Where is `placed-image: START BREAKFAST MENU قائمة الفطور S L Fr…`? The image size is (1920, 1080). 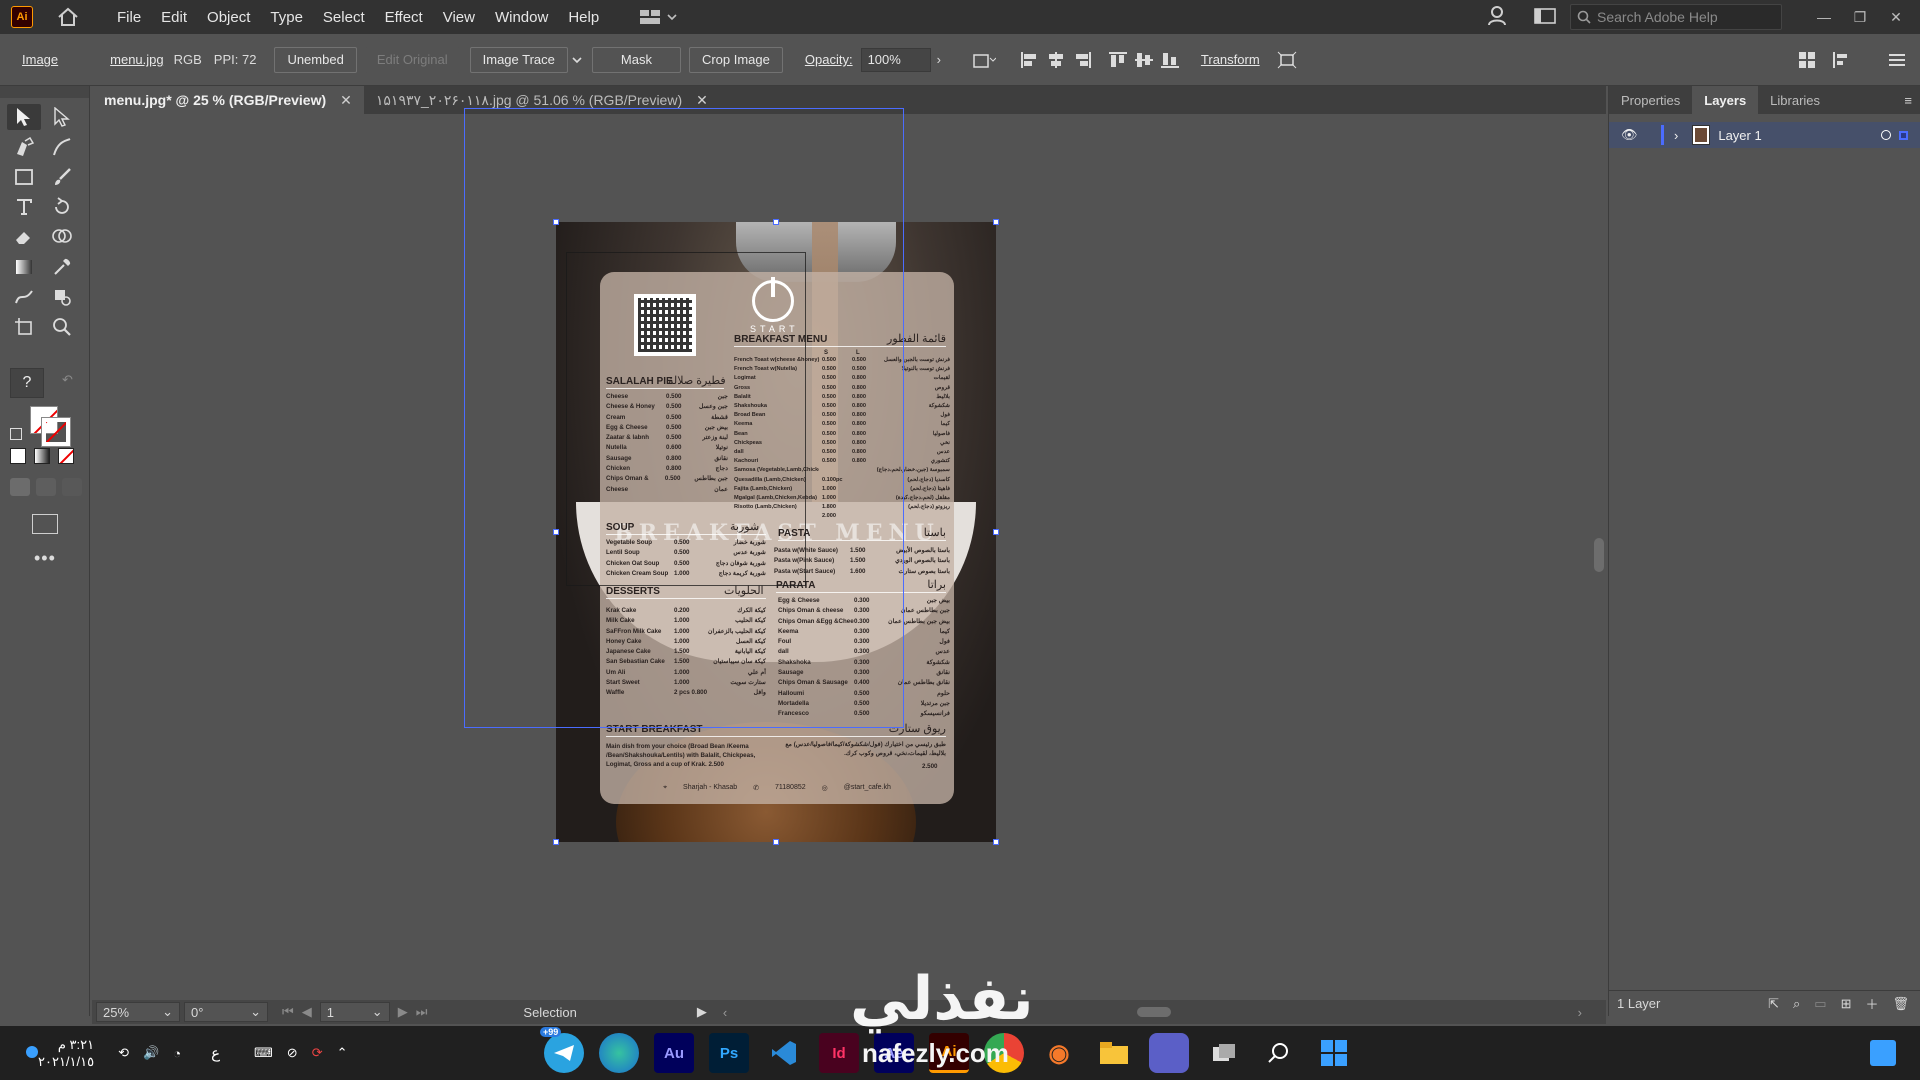
placed-image: START BREAKFAST MENU قائمة الفطور S L Fr… is located at coordinates (776, 532).